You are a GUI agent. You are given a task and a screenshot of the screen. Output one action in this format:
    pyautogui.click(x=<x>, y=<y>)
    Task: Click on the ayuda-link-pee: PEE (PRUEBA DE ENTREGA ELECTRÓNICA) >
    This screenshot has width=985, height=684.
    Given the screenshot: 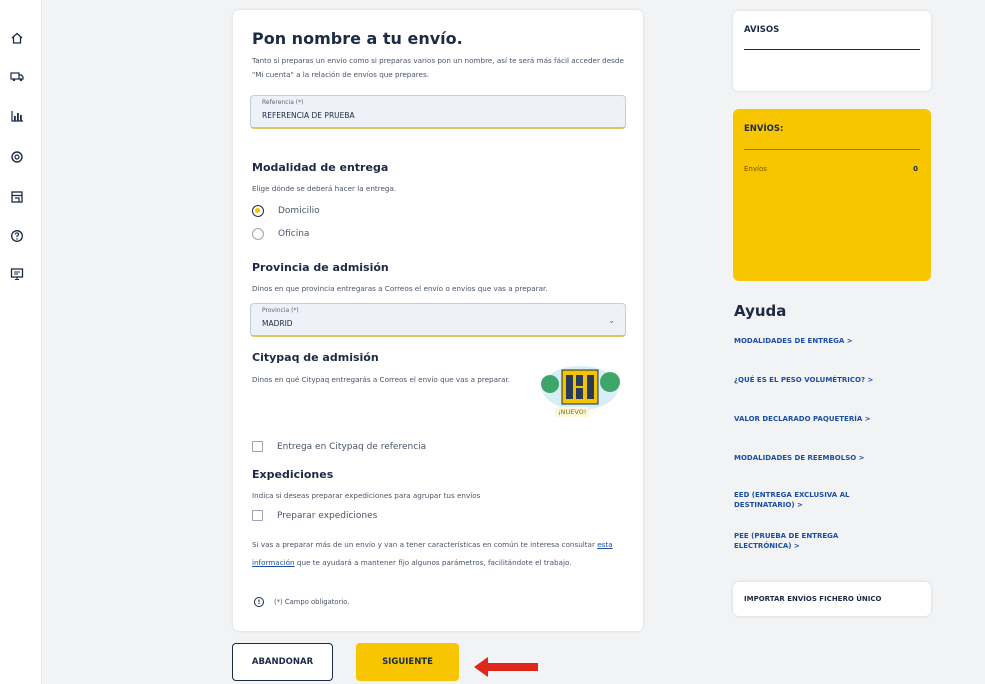 What is the action you would take?
    pyautogui.click(x=804, y=541)
    